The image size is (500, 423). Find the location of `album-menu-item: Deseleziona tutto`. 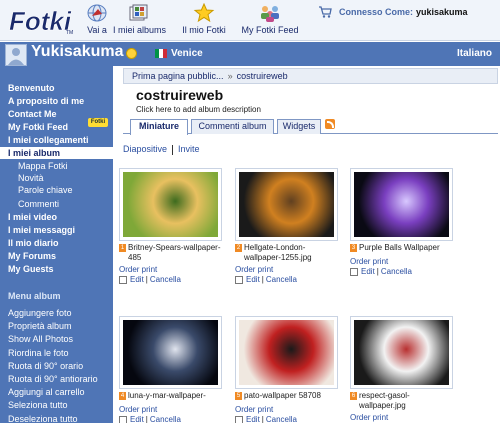

album-menu-item: Deseleziona tutto is located at coordinates (56, 418).